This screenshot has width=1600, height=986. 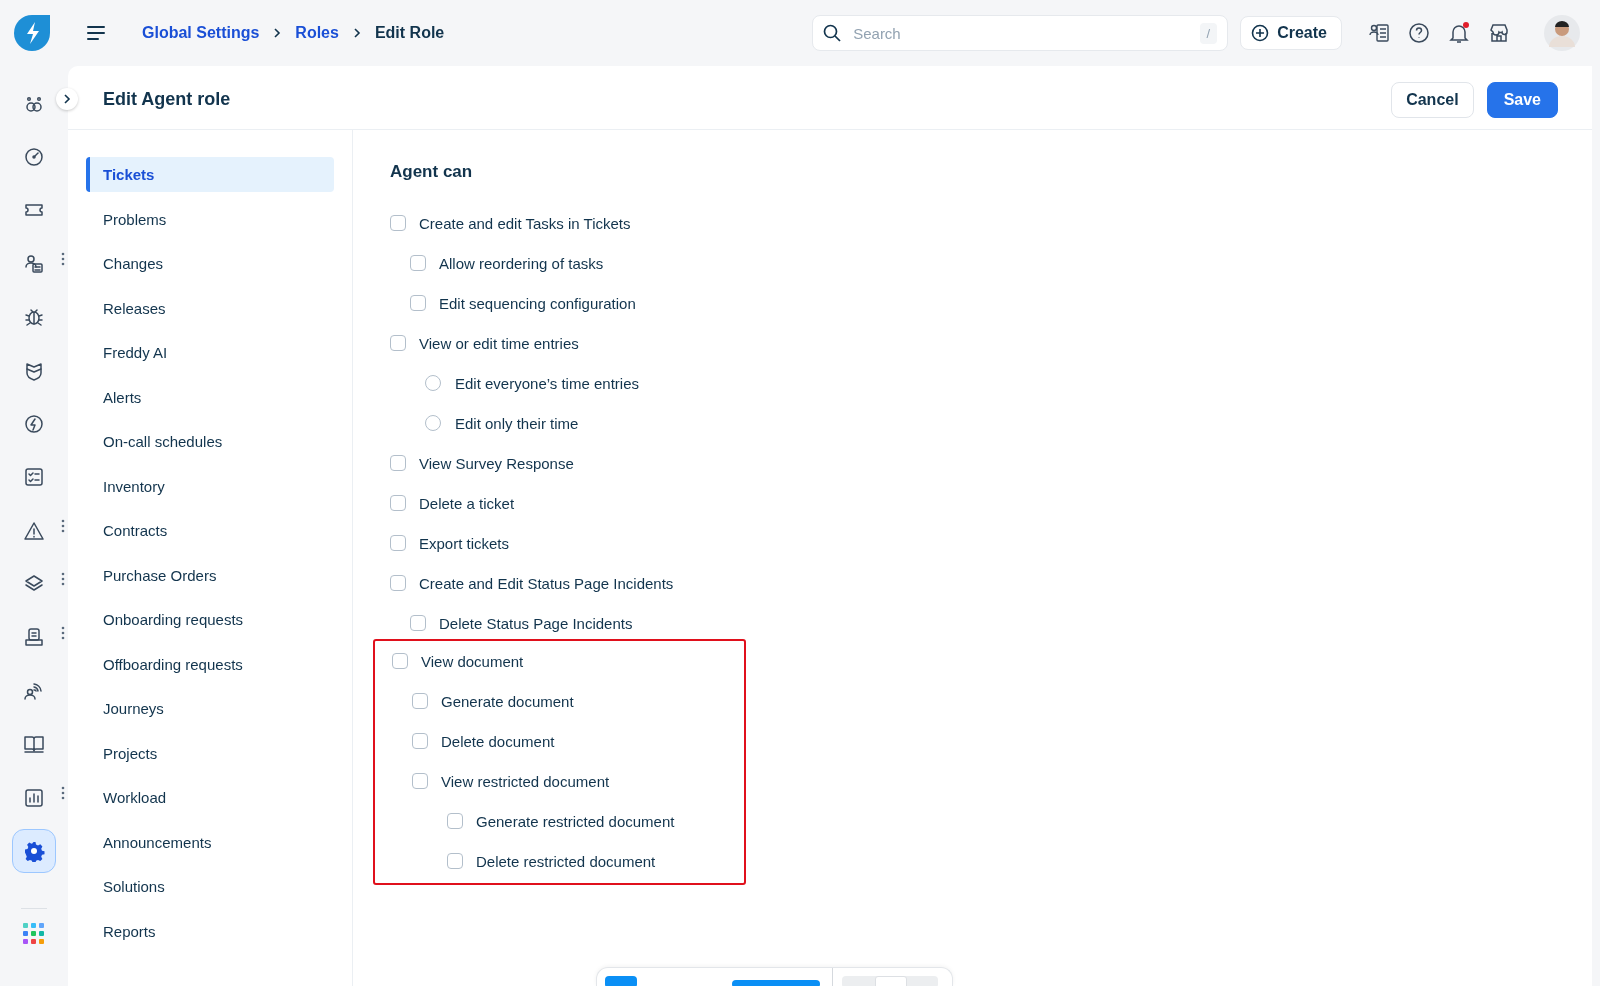 What do you see at coordinates (1020, 33) in the screenshot?
I see `search-input: Search` at bounding box center [1020, 33].